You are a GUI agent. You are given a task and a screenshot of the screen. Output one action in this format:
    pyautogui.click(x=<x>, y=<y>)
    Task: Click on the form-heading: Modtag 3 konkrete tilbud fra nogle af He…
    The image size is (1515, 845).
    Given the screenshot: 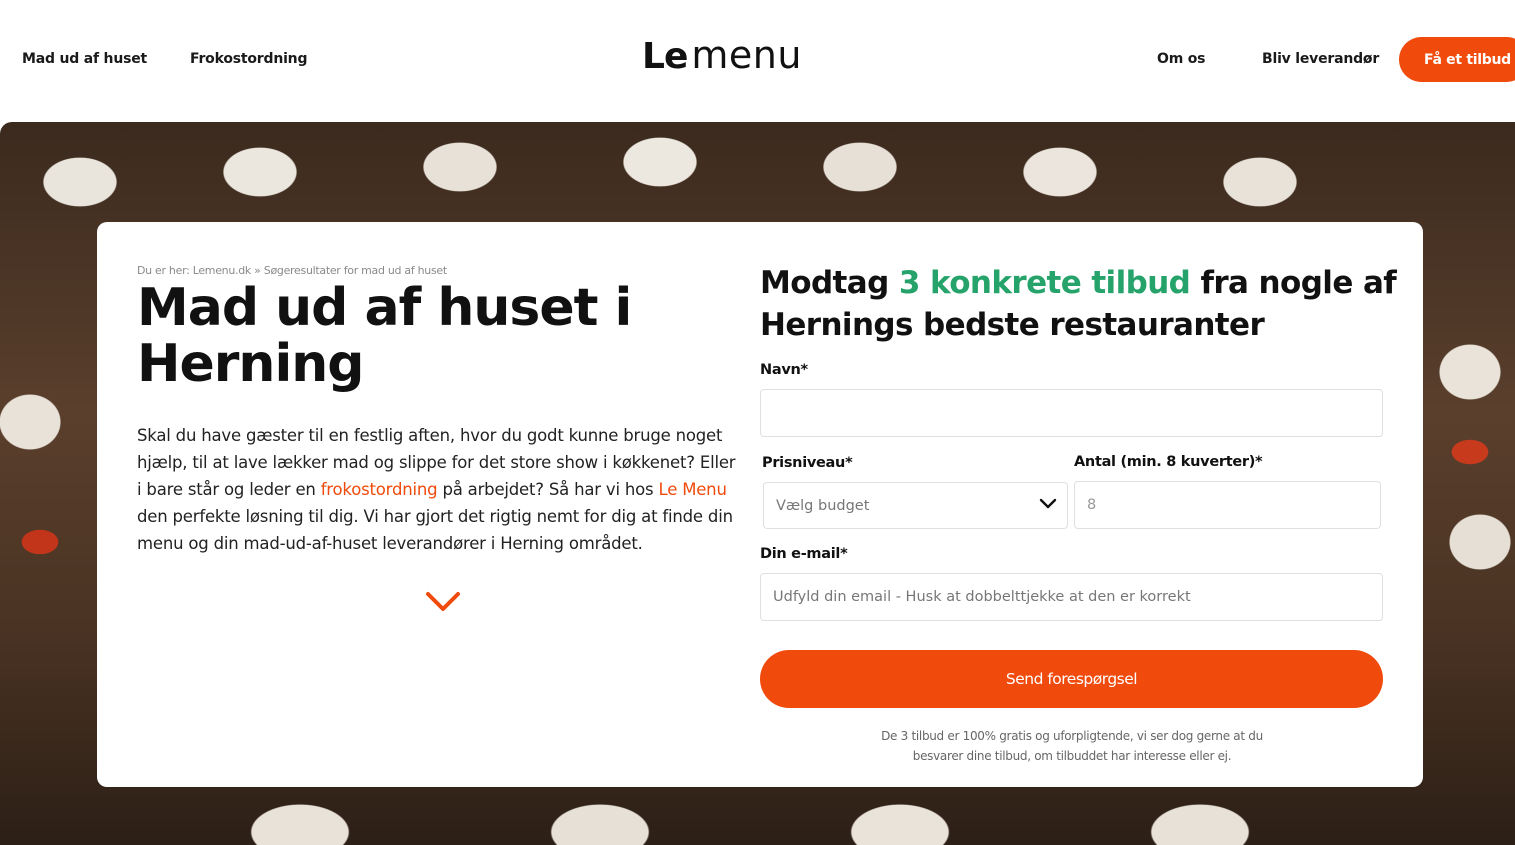 What is the action you would take?
    pyautogui.click(x=1080, y=304)
    